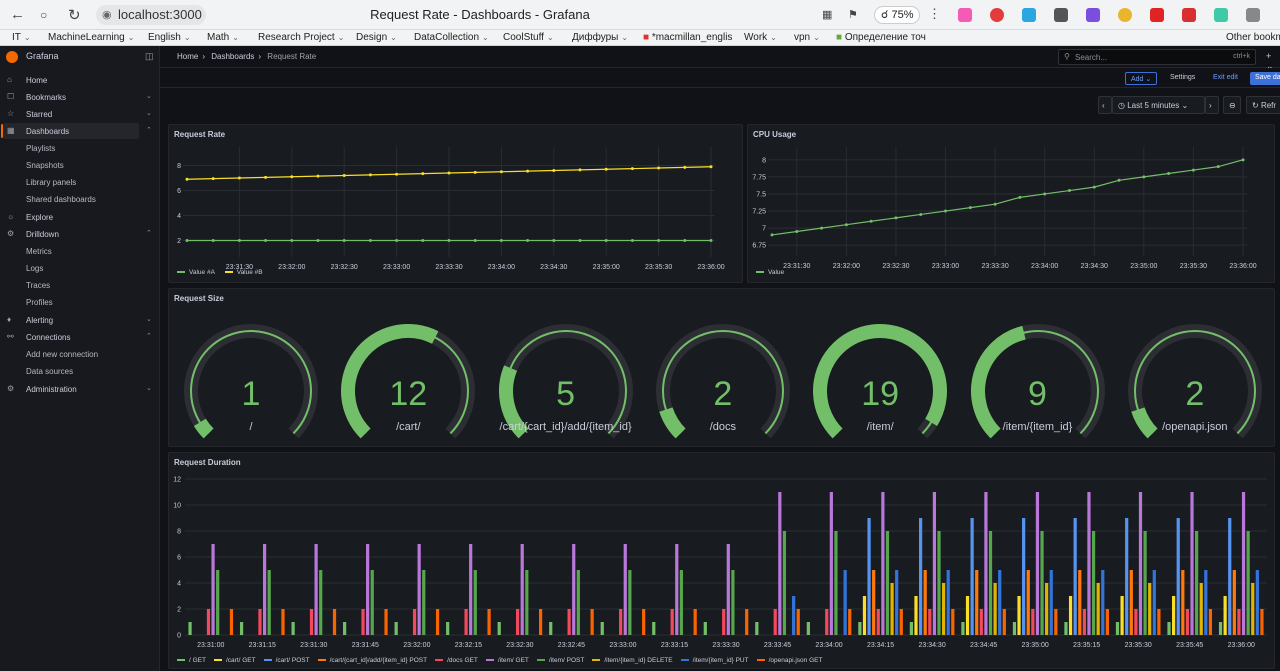 The height and width of the screenshot is (671, 1280). I want to click on yandex-icon: ○, so click(43, 15).